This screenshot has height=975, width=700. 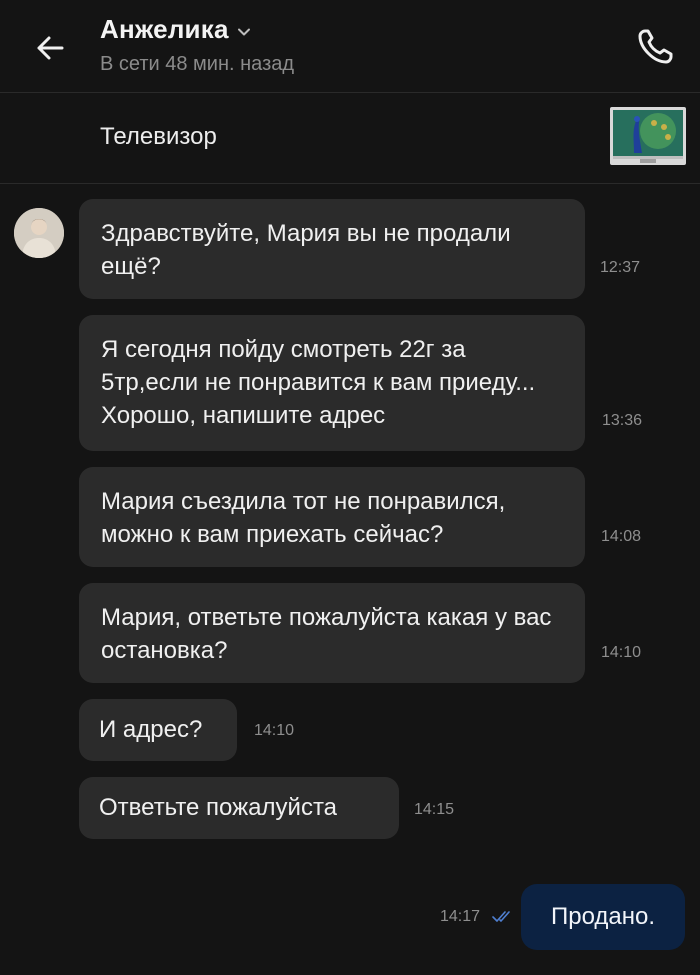 What do you see at coordinates (350, 46) in the screenshot?
I see `chat-header: Анжелика В сети 48 мин. назад` at bounding box center [350, 46].